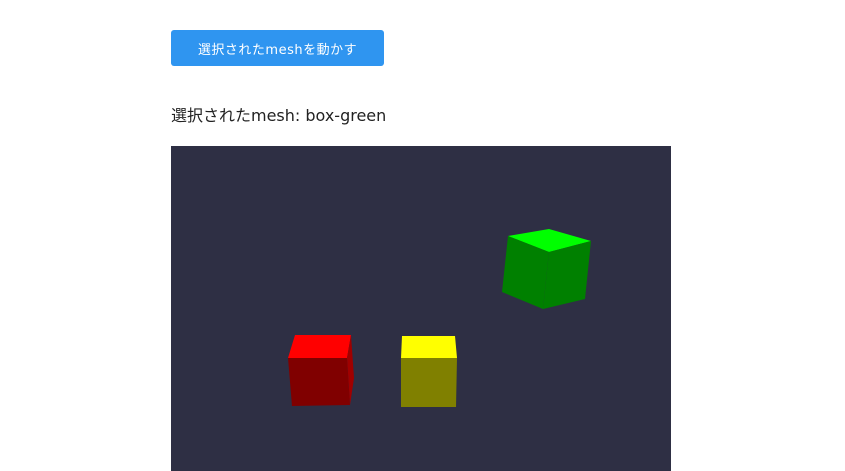 The width and height of the screenshot is (845, 471). What do you see at coordinates (319, 382) in the screenshot?
I see `box-red-front-face` at bounding box center [319, 382].